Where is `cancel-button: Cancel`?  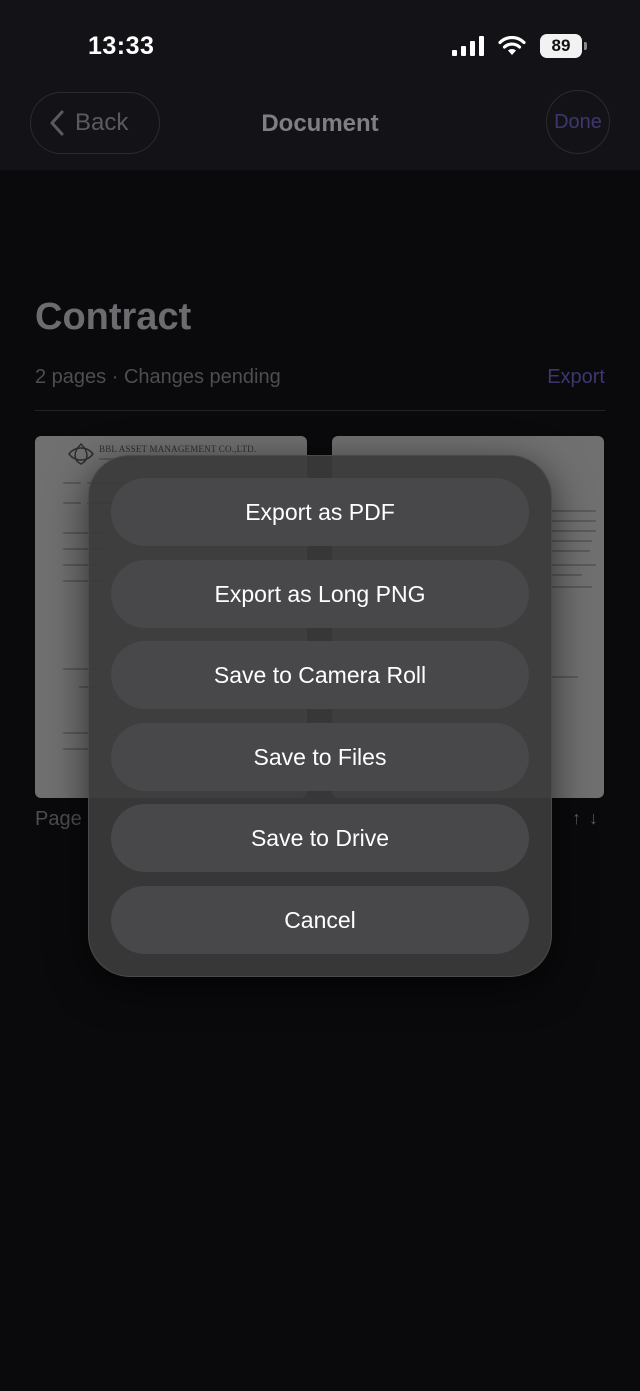
cancel-button: Cancel is located at coordinates (320, 920).